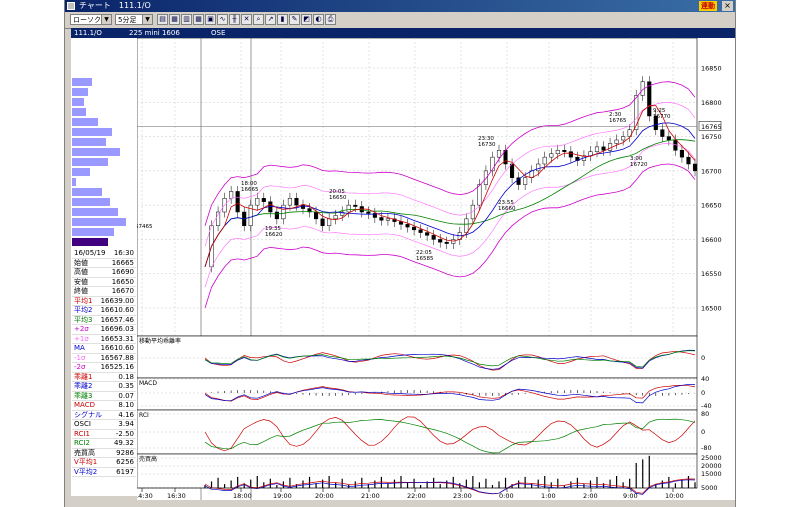 Image resolution: width=800 pixels, height=507 pixels. Describe the element at coordinates (282, 19) in the screenshot. I see `bars-icon: ▮` at that location.